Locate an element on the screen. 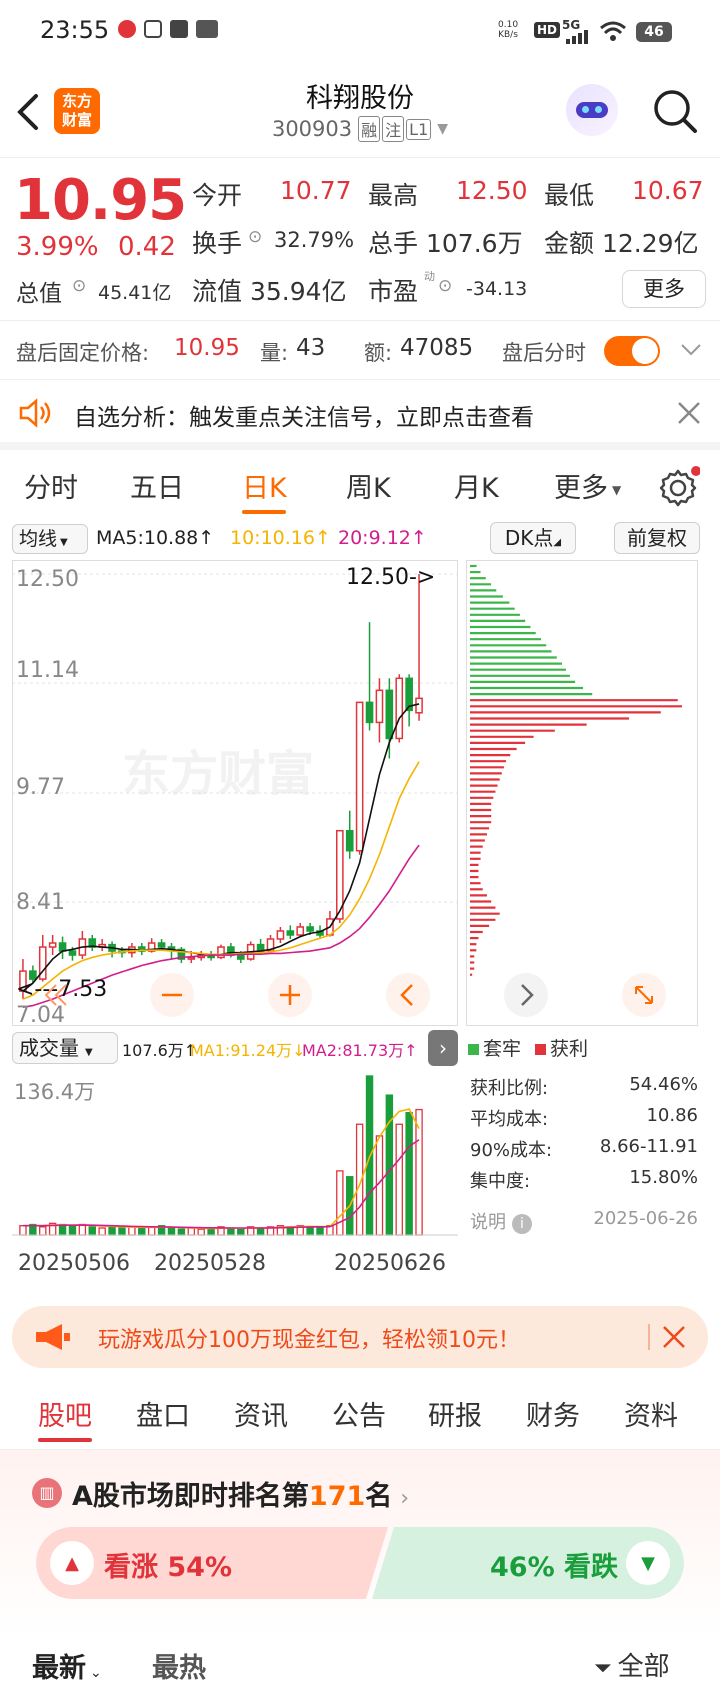  tab-news: 资讯 is located at coordinates (261, 1413).